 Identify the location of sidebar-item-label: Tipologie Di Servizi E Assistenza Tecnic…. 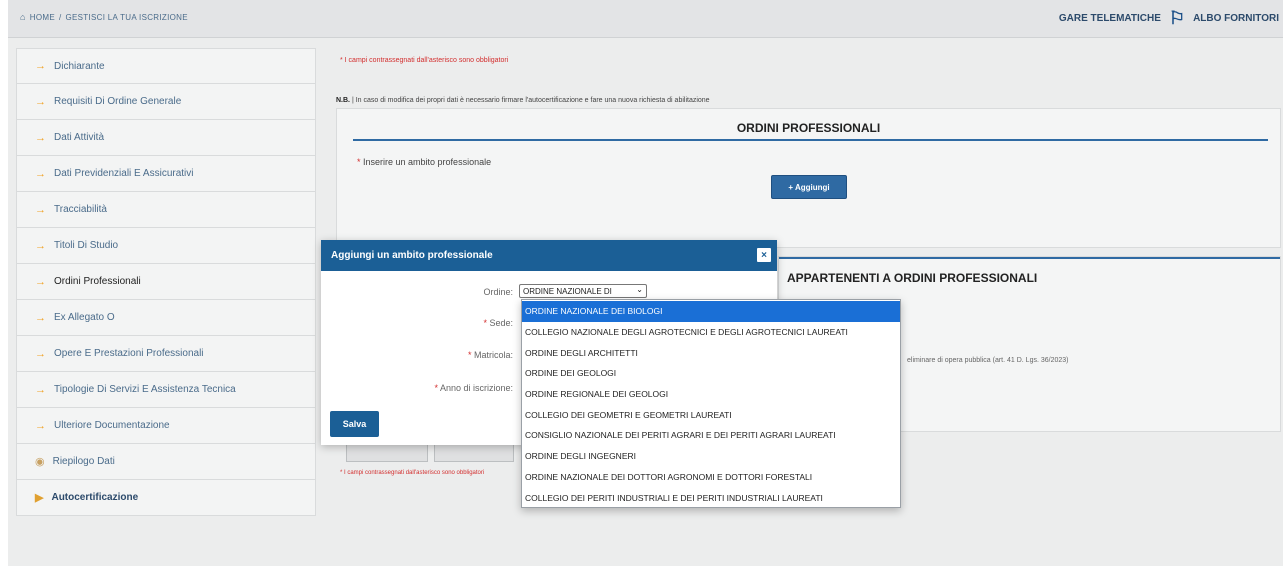
(145, 389).